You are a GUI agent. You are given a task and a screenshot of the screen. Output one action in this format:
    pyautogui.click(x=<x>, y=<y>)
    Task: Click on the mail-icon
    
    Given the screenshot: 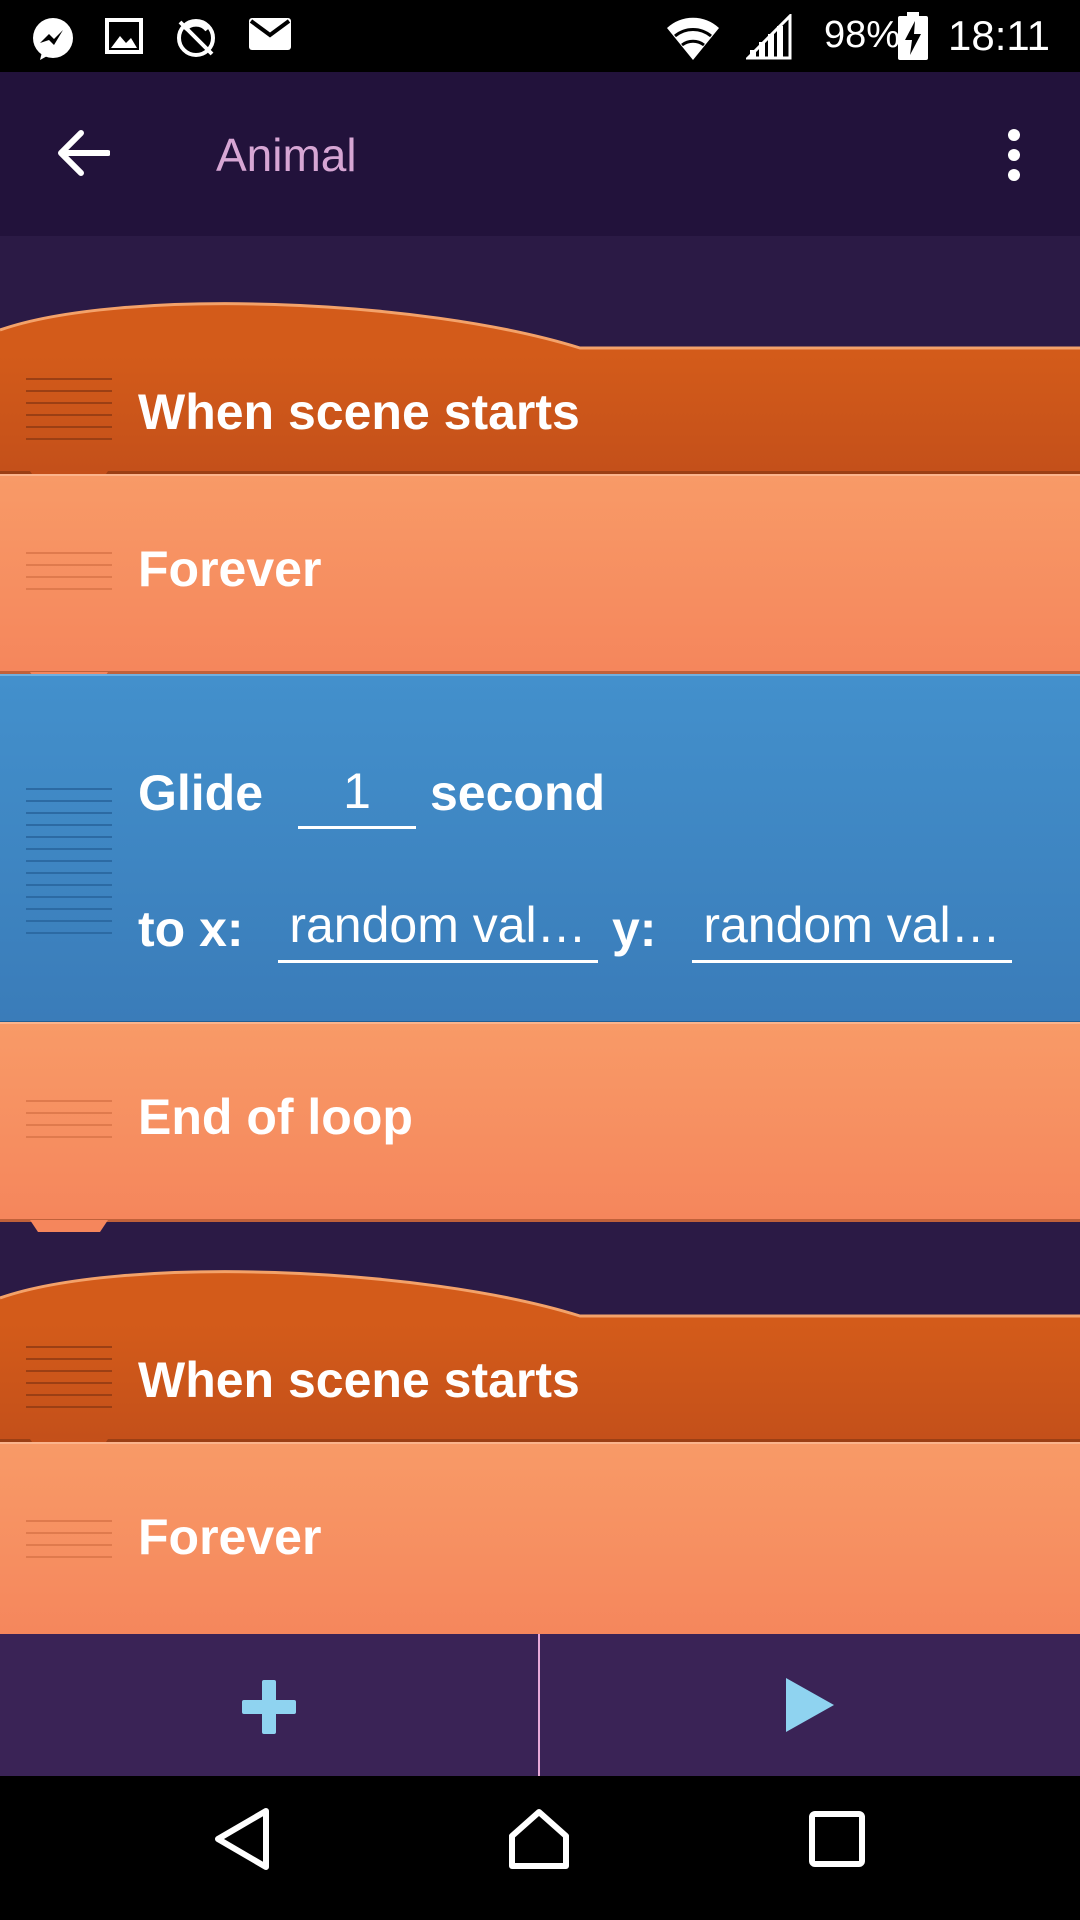 What is the action you would take?
    pyautogui.click(x=270, y=36)
    